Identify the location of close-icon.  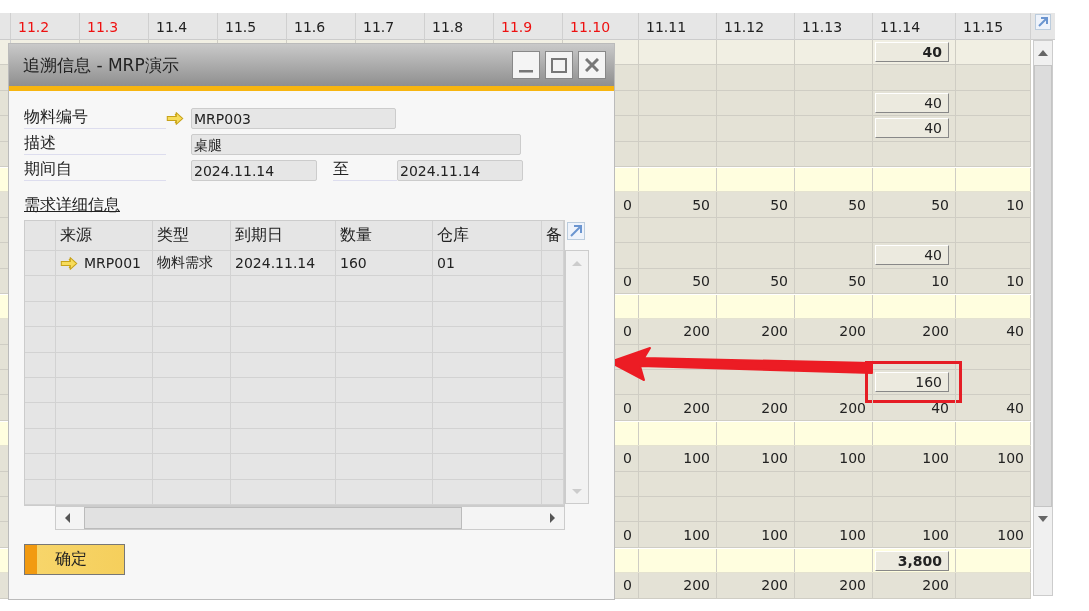
(592, 65).